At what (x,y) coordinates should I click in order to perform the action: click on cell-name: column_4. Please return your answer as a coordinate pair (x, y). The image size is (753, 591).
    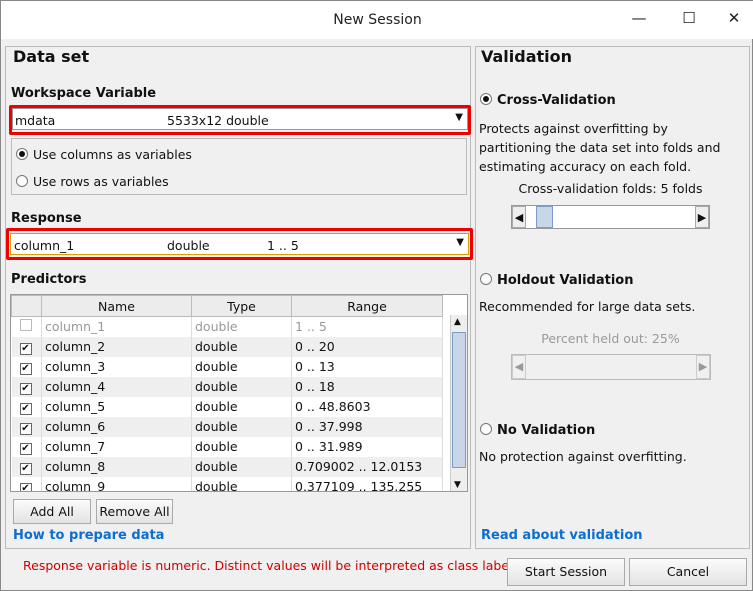
    Looking at the image, I should click on (116, 386).